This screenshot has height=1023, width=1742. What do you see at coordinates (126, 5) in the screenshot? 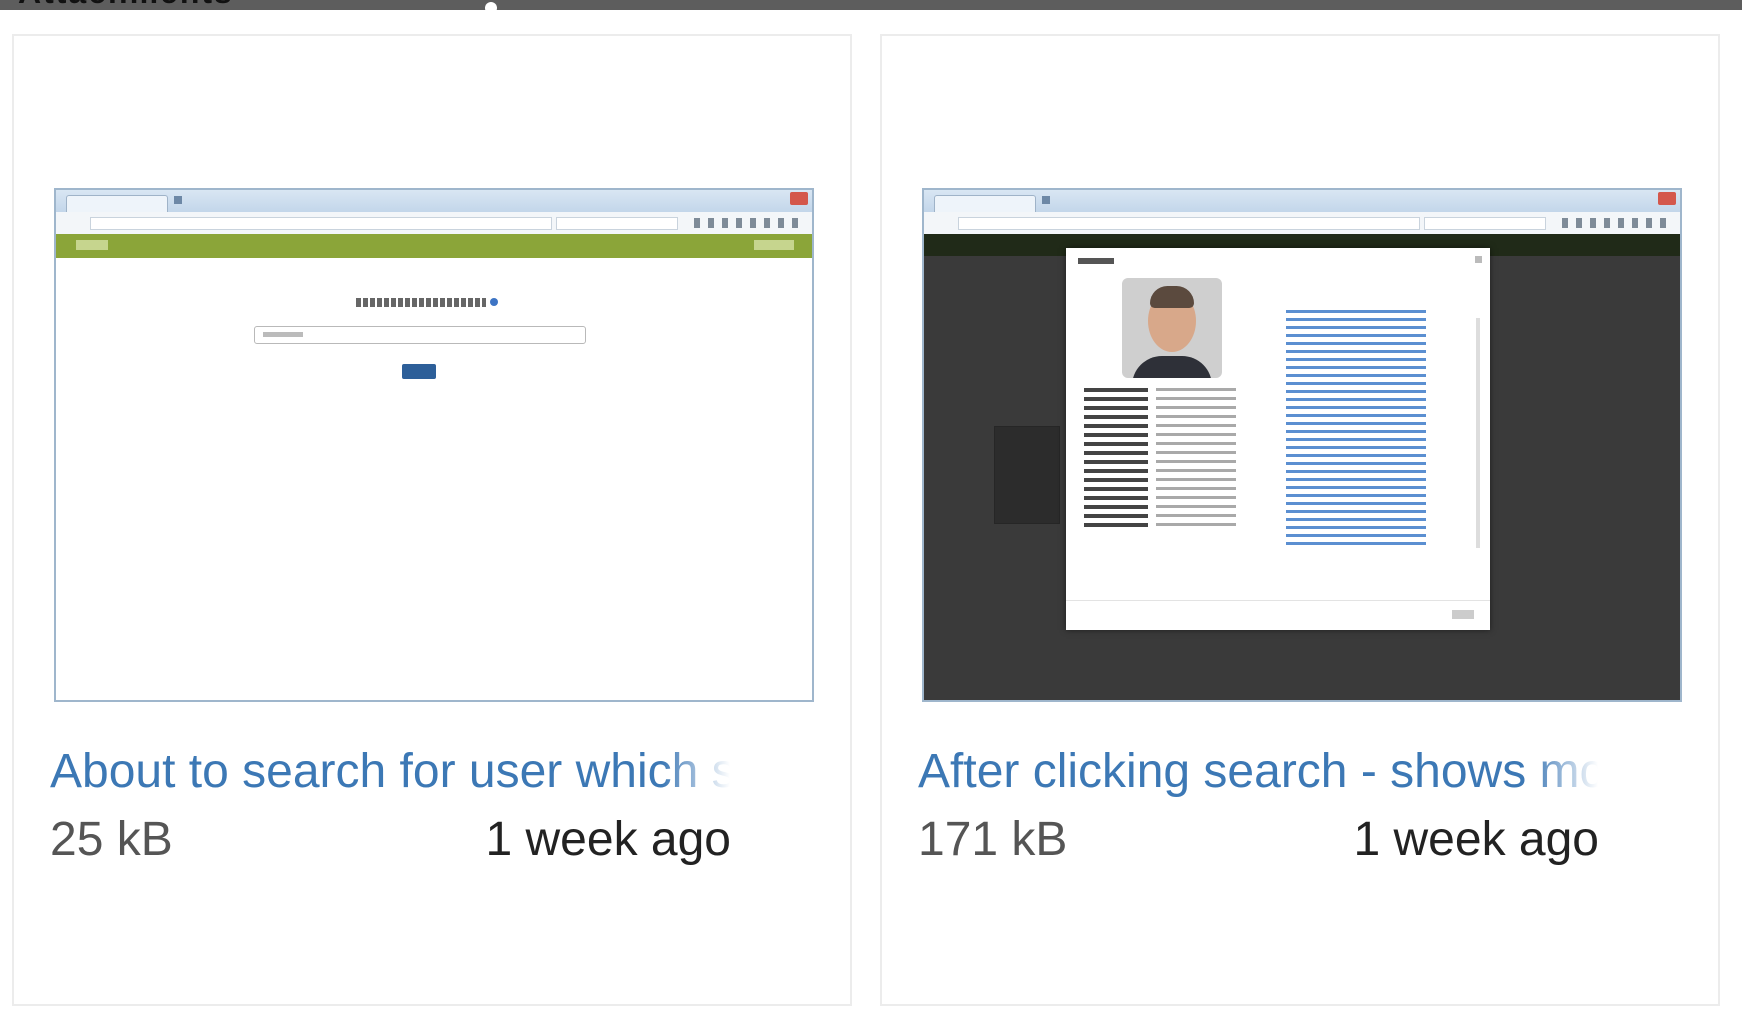
I see `attachments-heading: Attachments` at bounding box center [126, 5].